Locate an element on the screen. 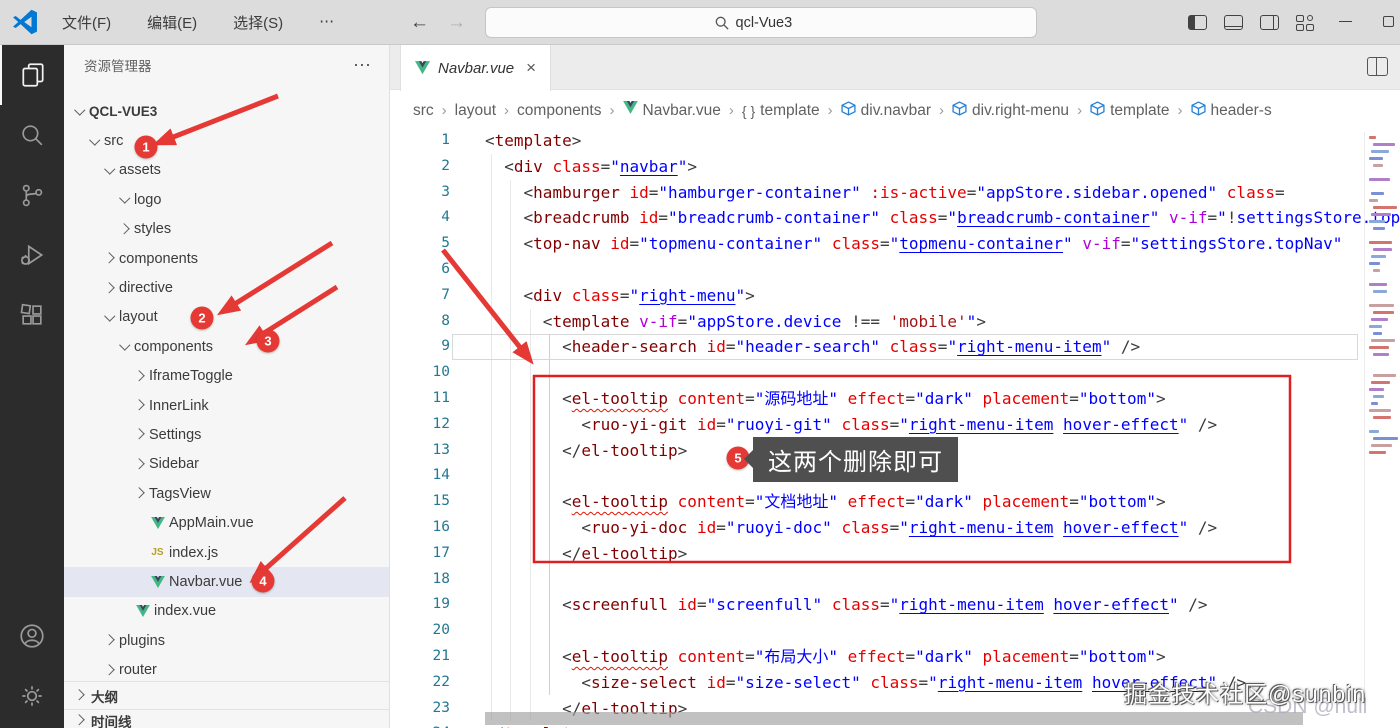 The image size is (1400, 728). outline-section: 大纲 is located at coordinates (226, 695).